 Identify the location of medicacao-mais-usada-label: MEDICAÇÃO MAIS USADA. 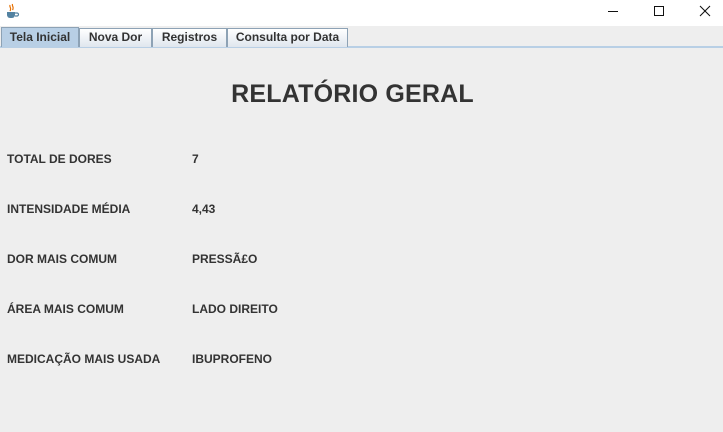
(84, 359).